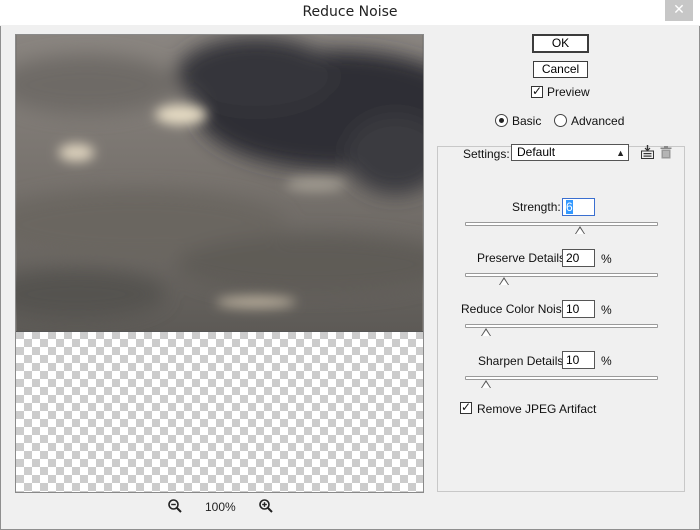 Image resolution: width=700 pixels, height=530 pixels. I want to click on title-bar: Reduce Noise ✕, so click(350, 13).